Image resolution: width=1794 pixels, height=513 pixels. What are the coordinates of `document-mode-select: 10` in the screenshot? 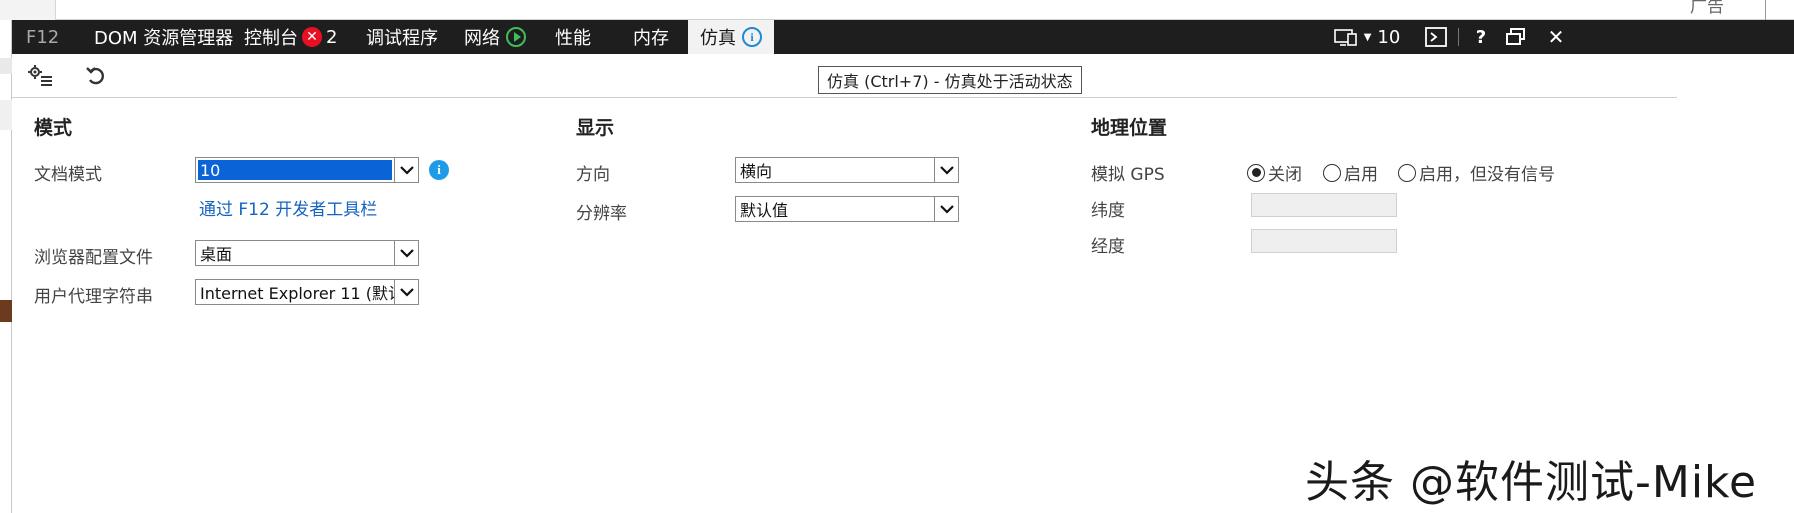 It's located at (307, 170).